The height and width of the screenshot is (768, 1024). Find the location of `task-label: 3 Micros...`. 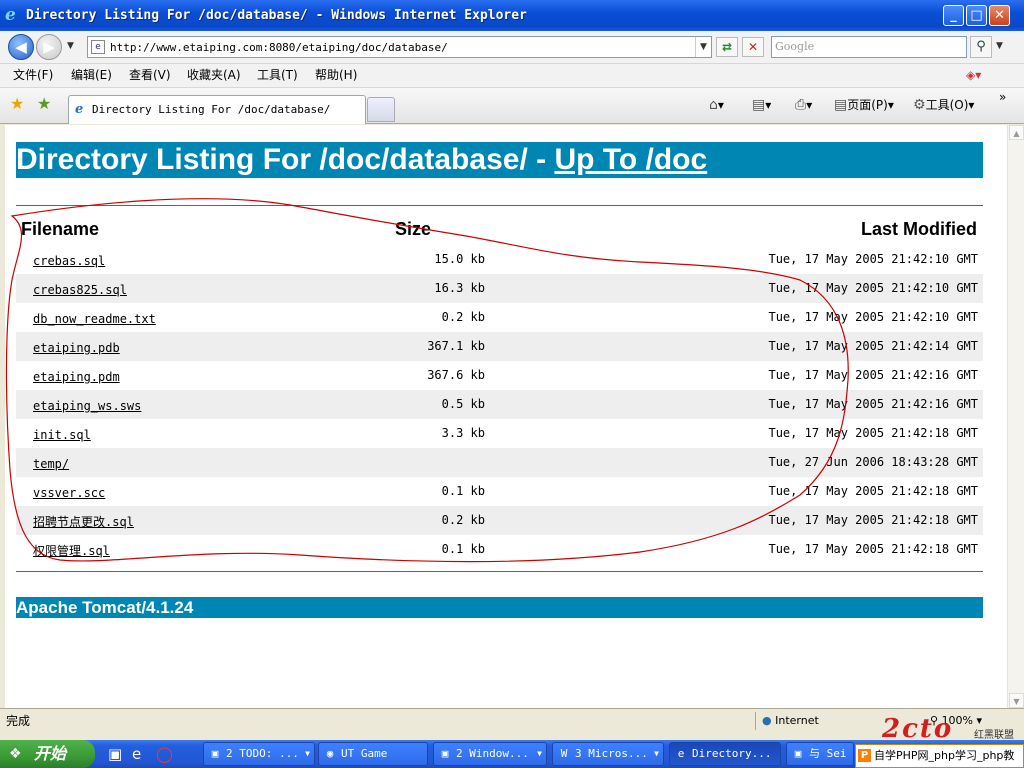

task-label: 3 Micros... is located at coordinates (611, 753).